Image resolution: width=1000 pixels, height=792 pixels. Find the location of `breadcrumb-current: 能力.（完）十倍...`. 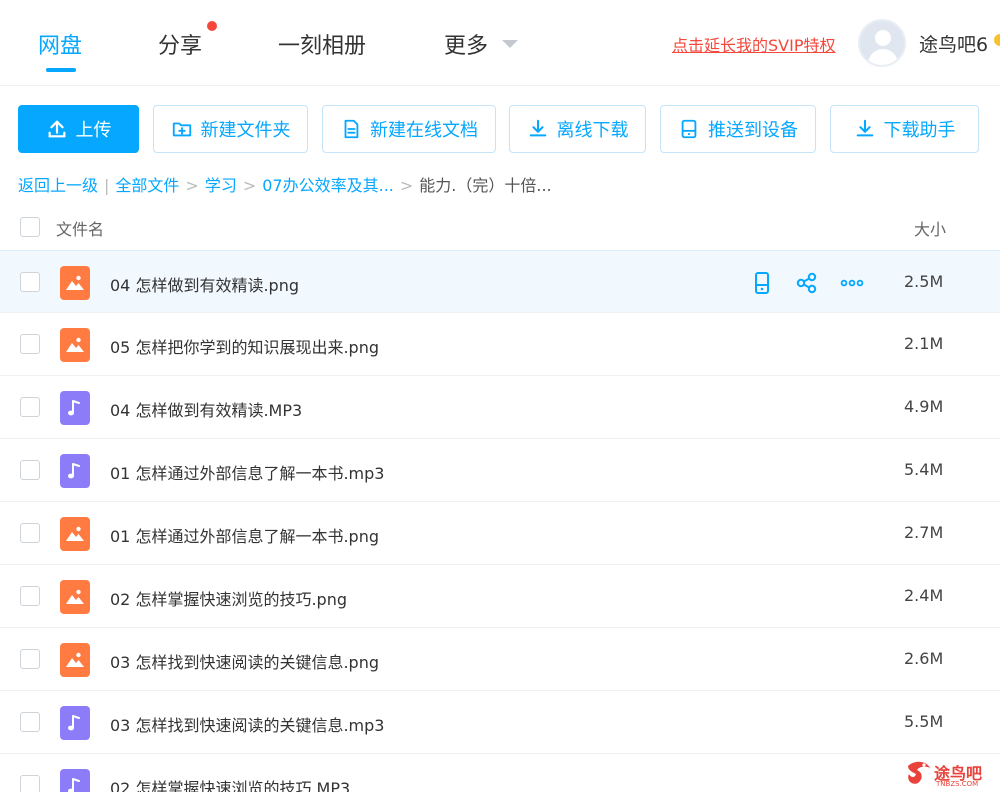

breadcrumb-current: 能力.（完）十倍... is located at coordinates (485, 185).